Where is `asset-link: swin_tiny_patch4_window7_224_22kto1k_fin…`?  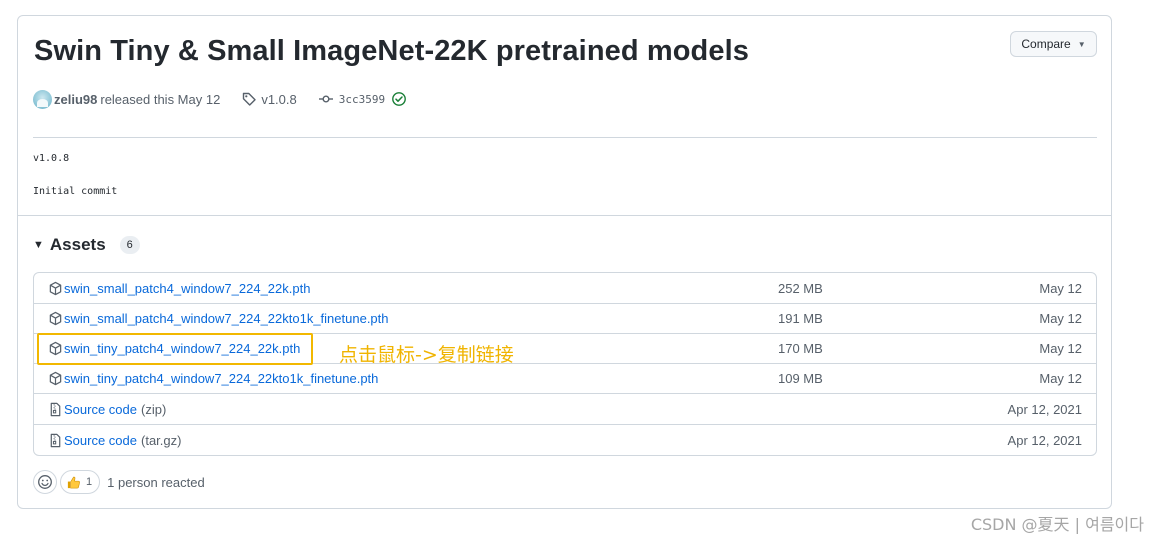 asset-link: swin_tiny_patch4_window7_224_22kto1k_fin… is located at coordinates (221, 378).